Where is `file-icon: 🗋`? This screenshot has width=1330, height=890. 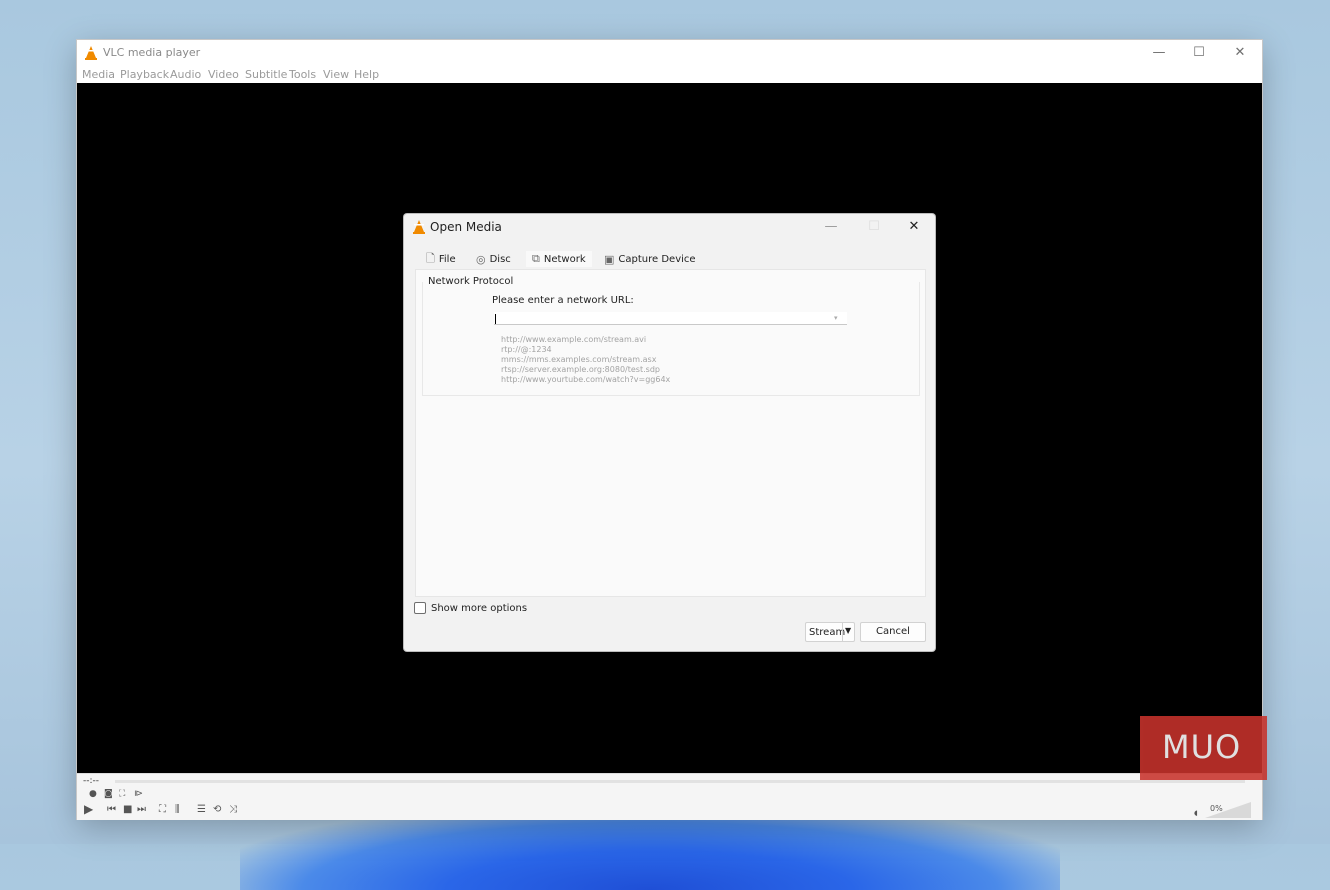 file-icon: 🗋 is located at coordinates (430, 258).